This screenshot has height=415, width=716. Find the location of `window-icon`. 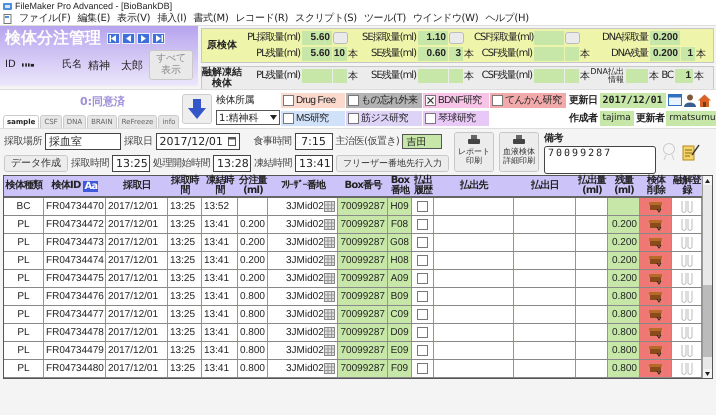

window-icon is located at coordinates (675, 100).